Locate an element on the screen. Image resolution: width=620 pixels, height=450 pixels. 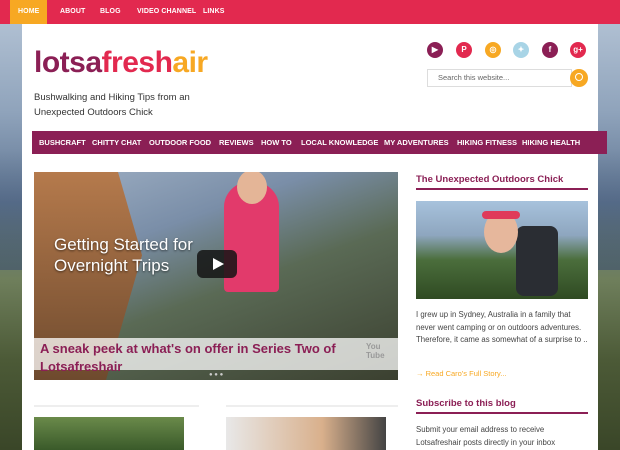
youtube-icon: ▶ is located at coordinates (435, 50).